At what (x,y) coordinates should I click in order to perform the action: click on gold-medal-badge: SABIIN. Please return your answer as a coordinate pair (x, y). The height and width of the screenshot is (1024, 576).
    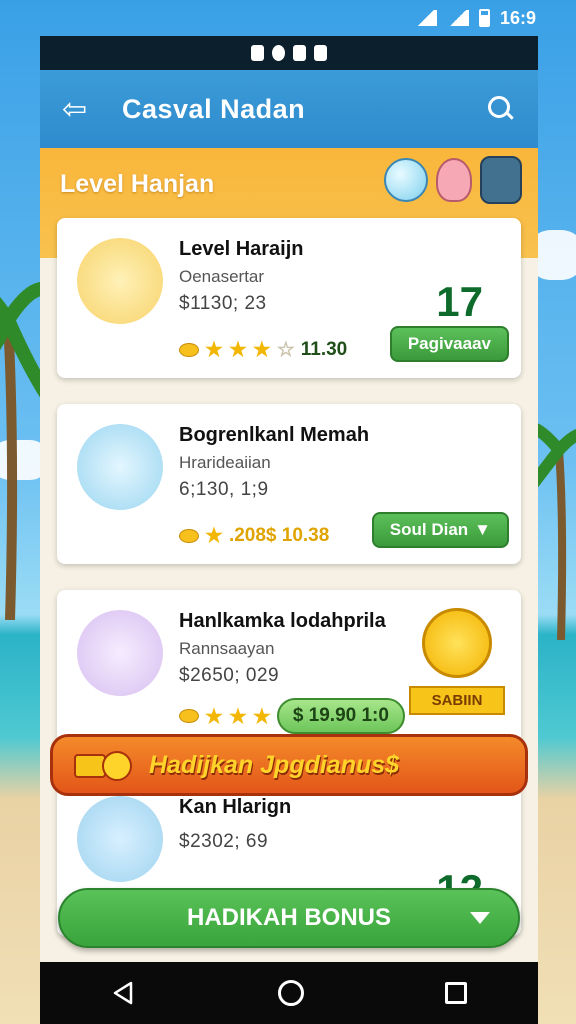
    Looking at the image, I should click on (457, 668).